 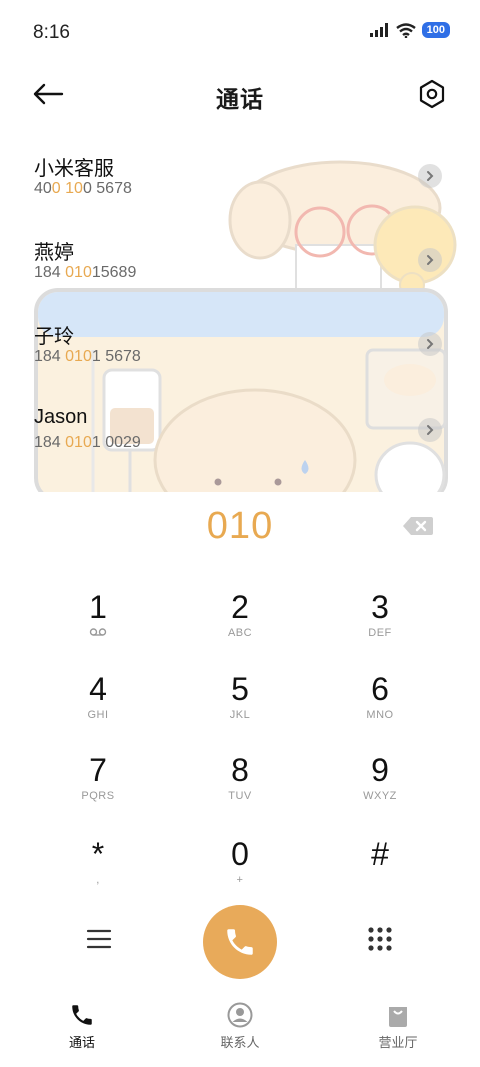 I want to click on key-7: 7 PQRS, so click(x=98, y=790).